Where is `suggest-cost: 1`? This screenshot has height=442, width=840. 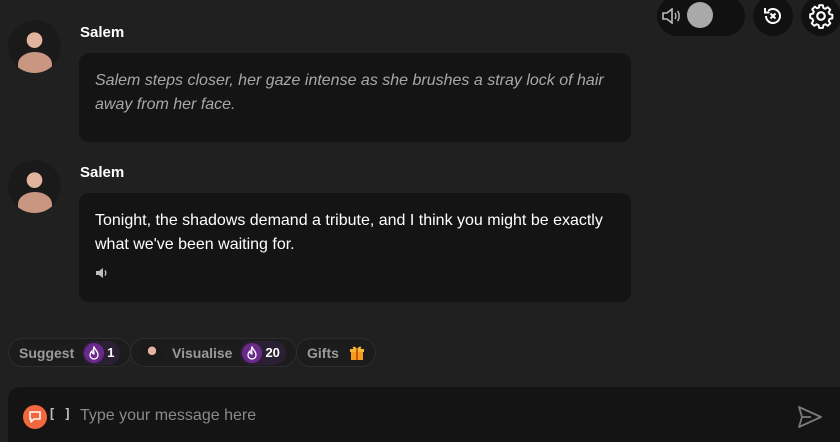
suggest-cost: 1 is located at coordinates (101, 352).